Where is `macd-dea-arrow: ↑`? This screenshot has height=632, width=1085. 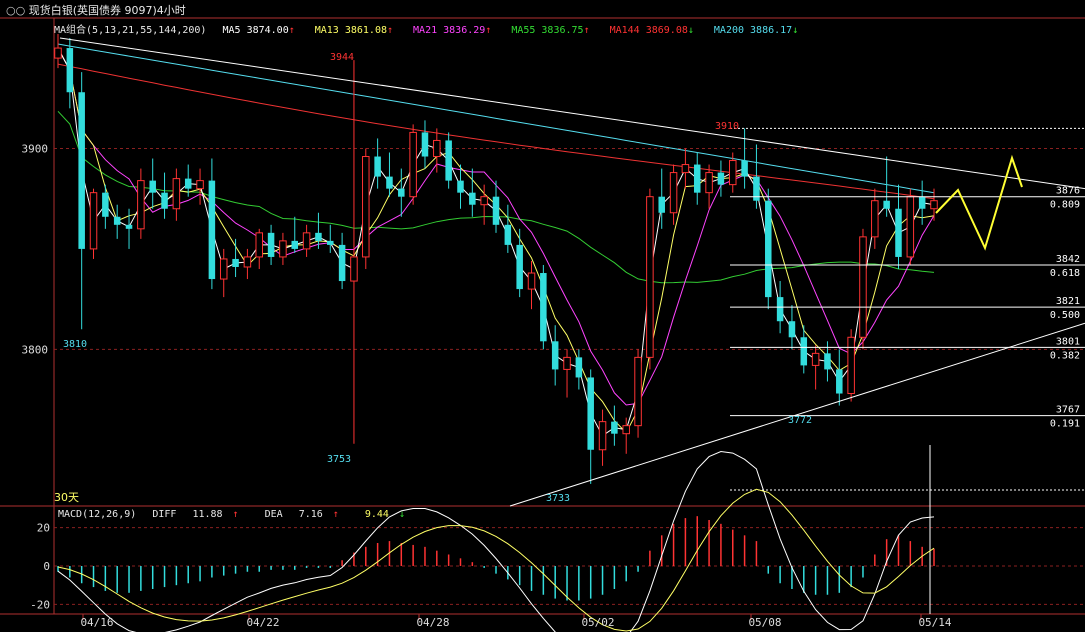
macd-dea-arrow: ↑ is located at coordinates (335, 514).